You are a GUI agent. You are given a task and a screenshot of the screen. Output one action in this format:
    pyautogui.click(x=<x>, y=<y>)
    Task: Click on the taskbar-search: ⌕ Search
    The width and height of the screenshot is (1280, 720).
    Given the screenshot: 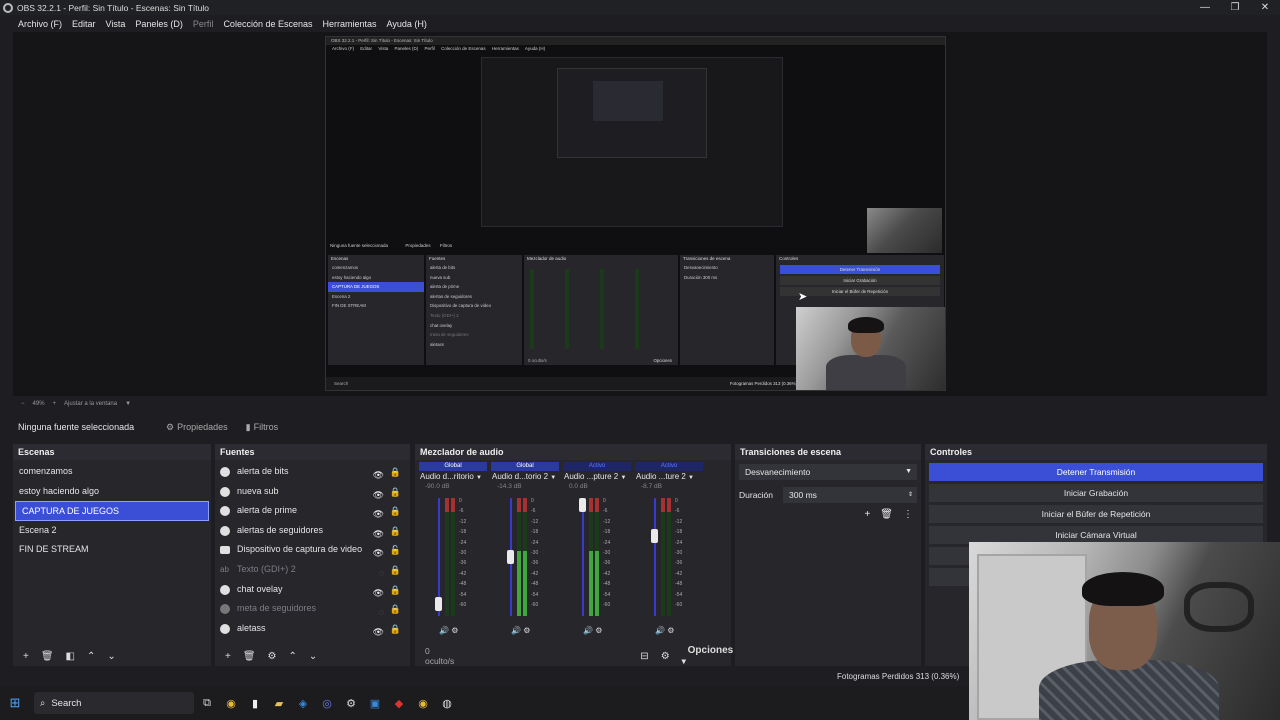 What is the action you would take?
    pyautogui.click(x=114, y=703)
    